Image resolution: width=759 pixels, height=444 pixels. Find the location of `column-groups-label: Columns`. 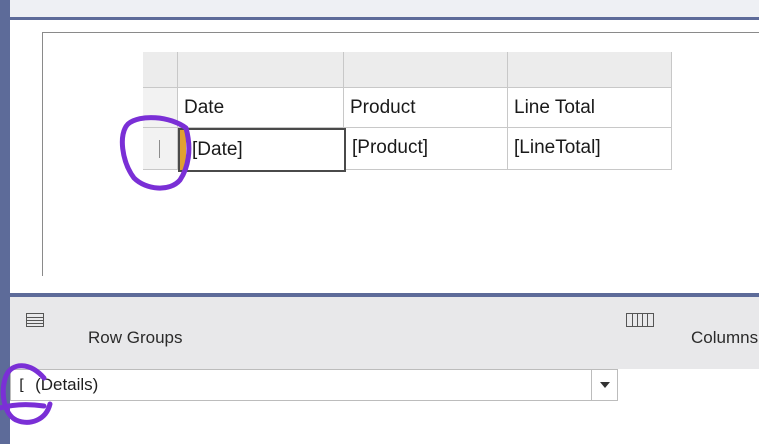

column-groups-label: Columns is located at coordinates (725, 337).